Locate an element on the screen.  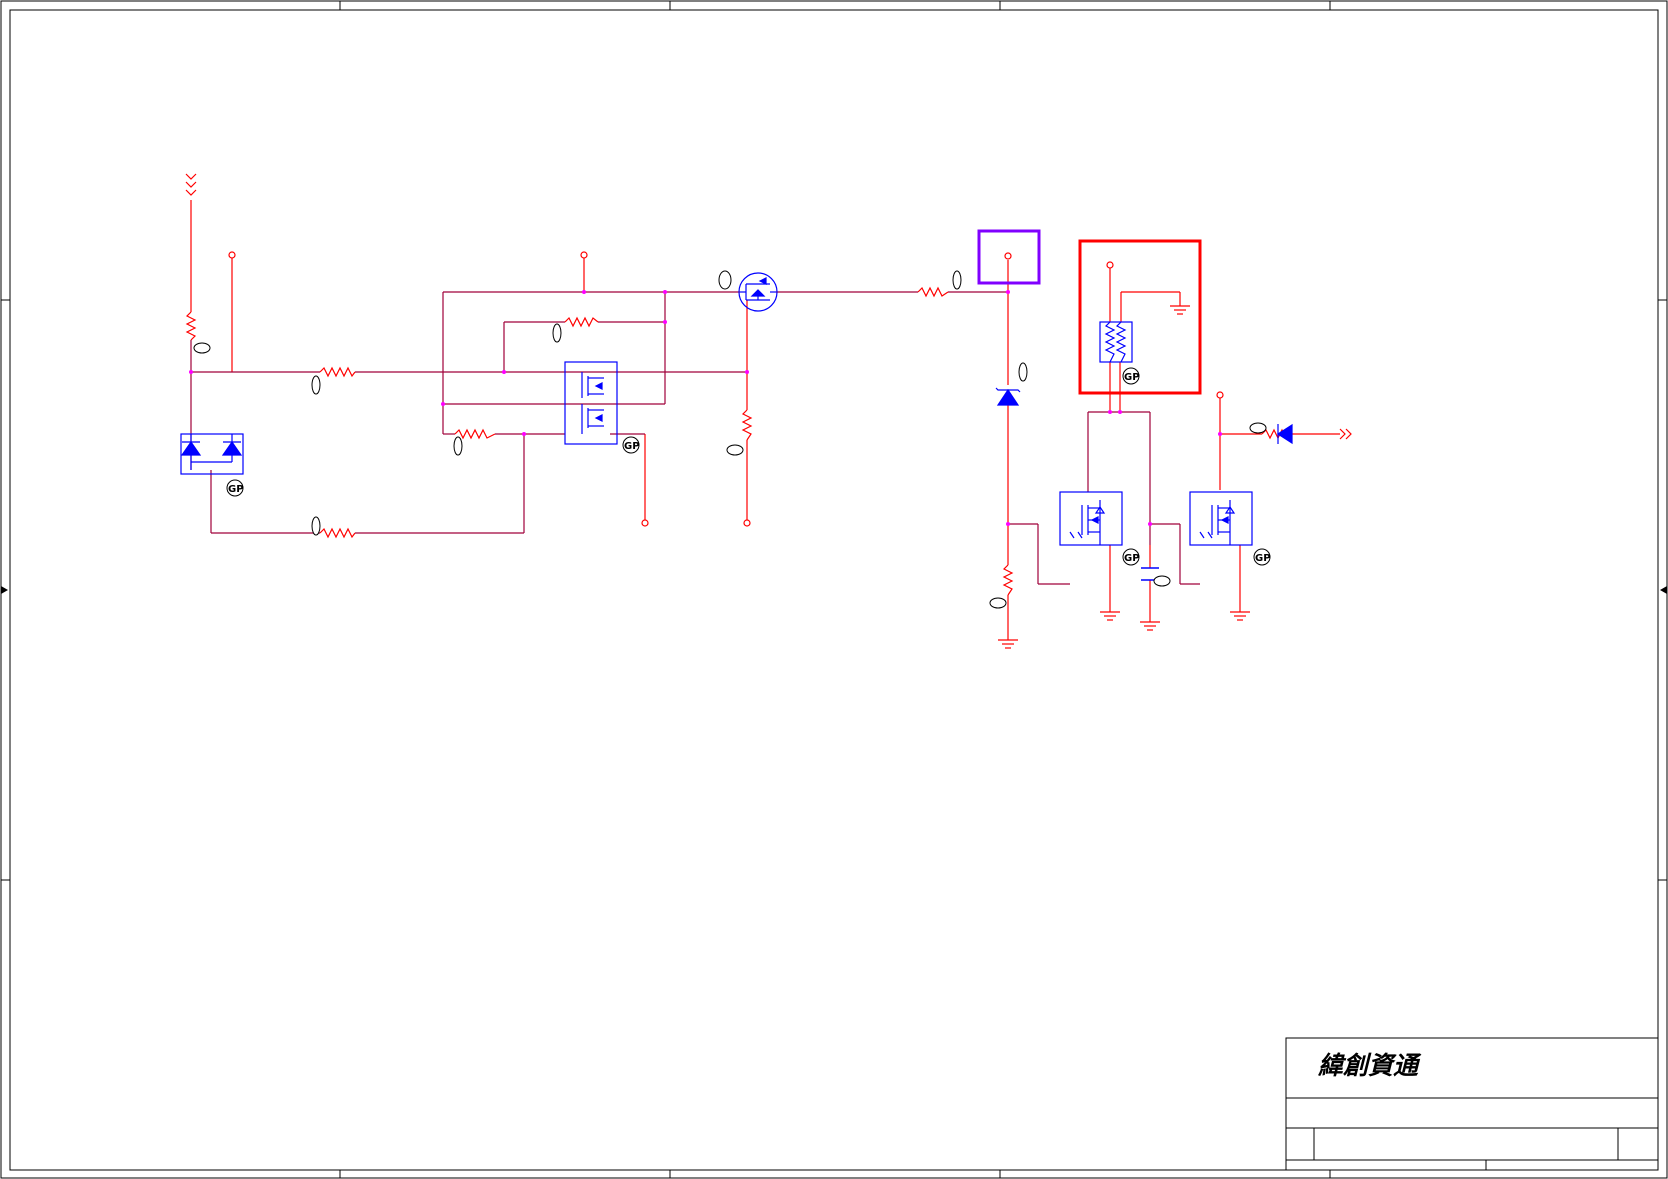
gp-badge-4: GP is located at coordinates (1131, 557).